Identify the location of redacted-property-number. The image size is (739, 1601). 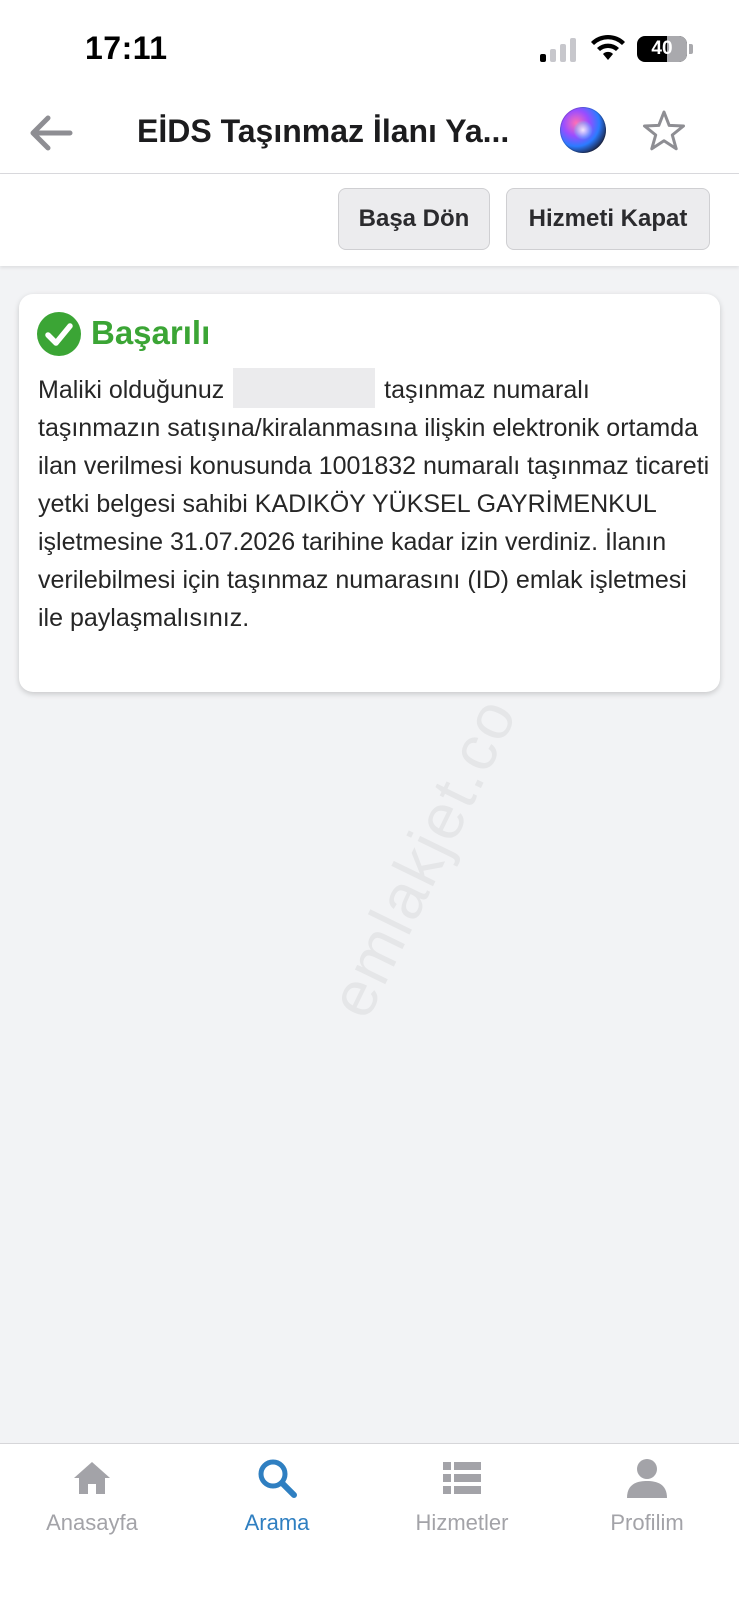
(304, 388).